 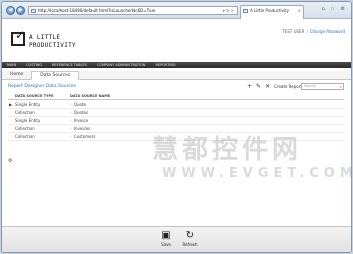 I want to click on address-tools-icons: ▾ ↻ ×, so click(x=228, y=10).